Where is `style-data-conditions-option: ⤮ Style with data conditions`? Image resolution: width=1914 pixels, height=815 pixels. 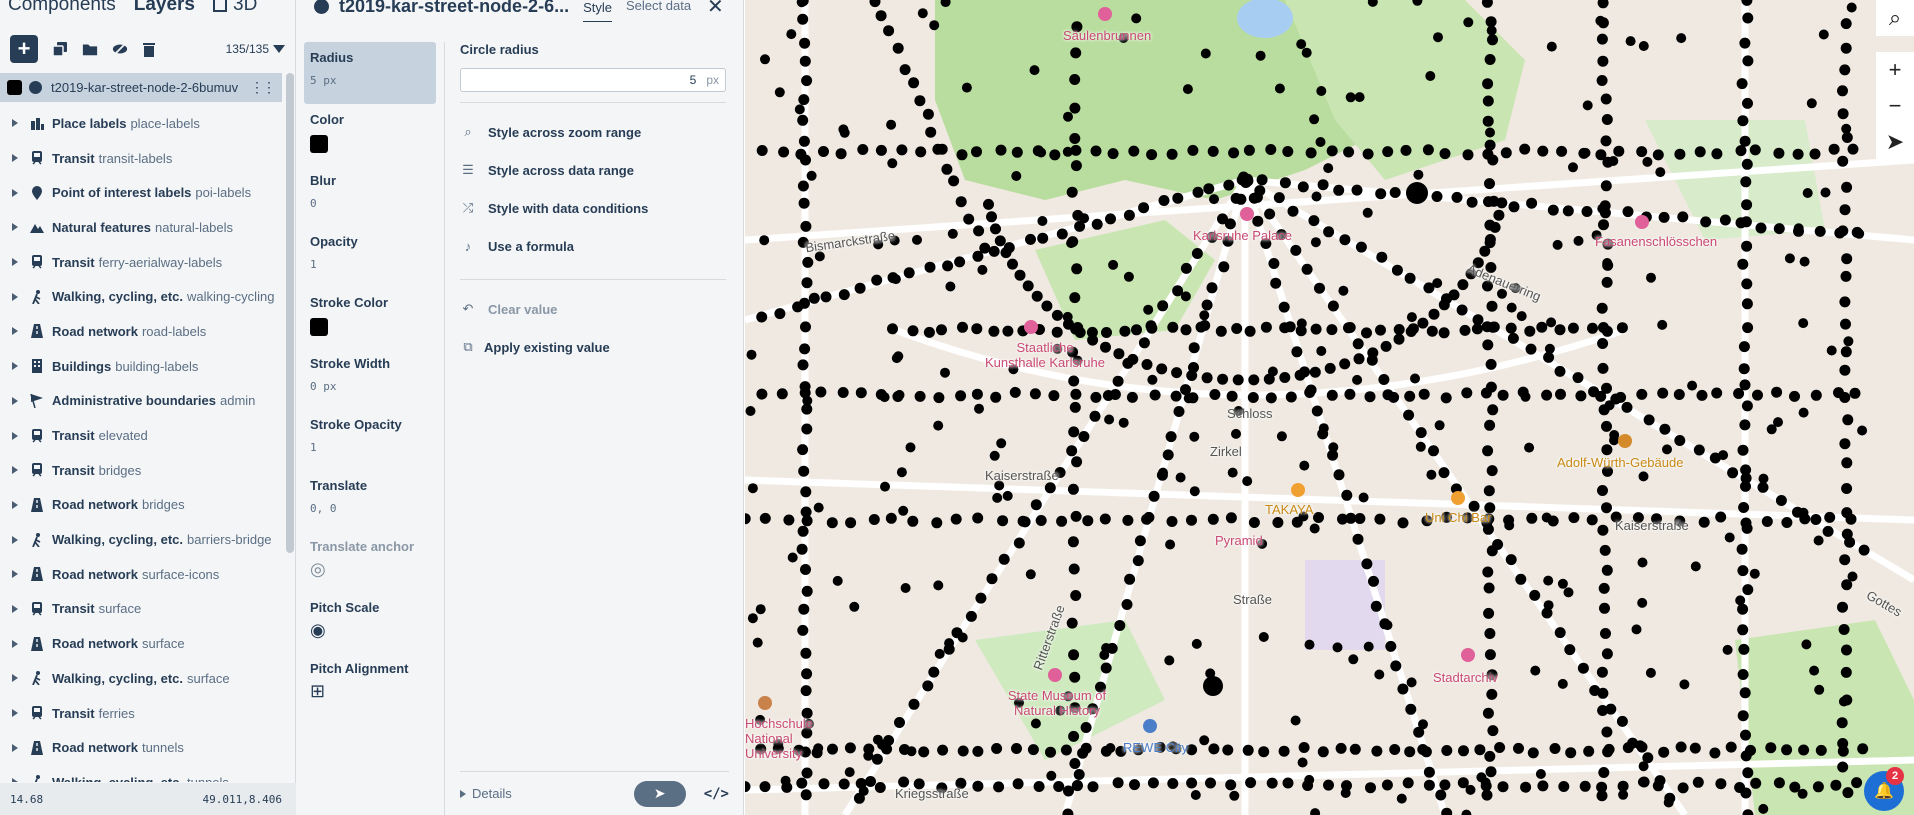 style-data-conditions-option: ⤮ Style with data conditions is located at coordinates (593, 208).